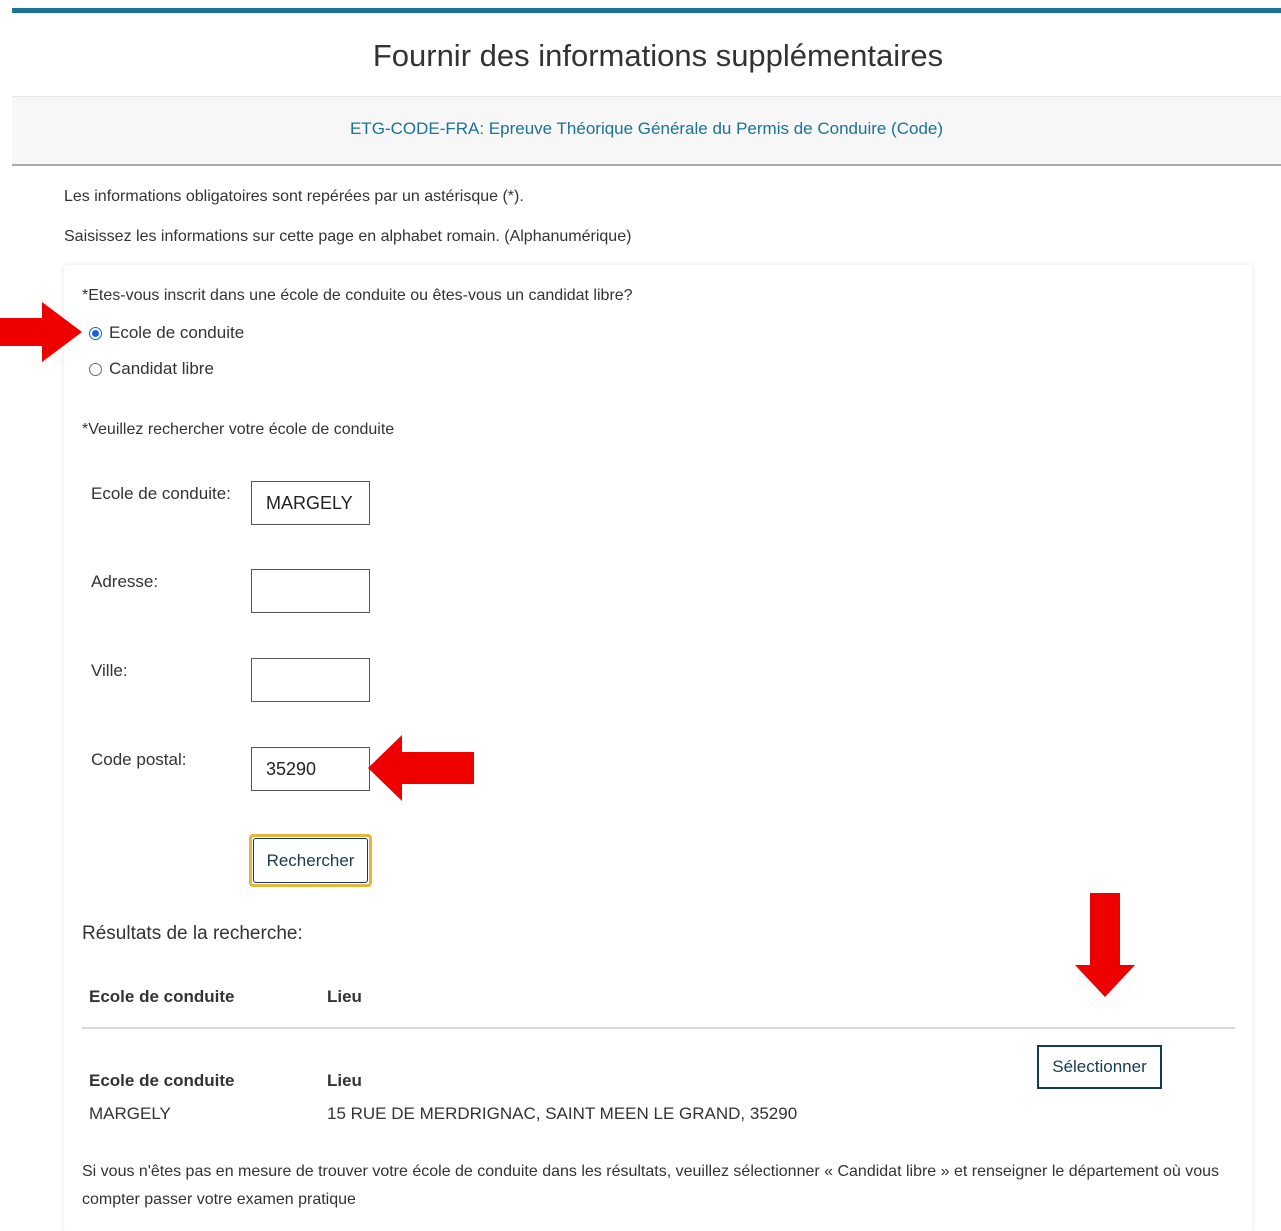 The width and height of the screenshot is (1281, 1231). I want to click on radio-free-candidate, so click(95, 369).